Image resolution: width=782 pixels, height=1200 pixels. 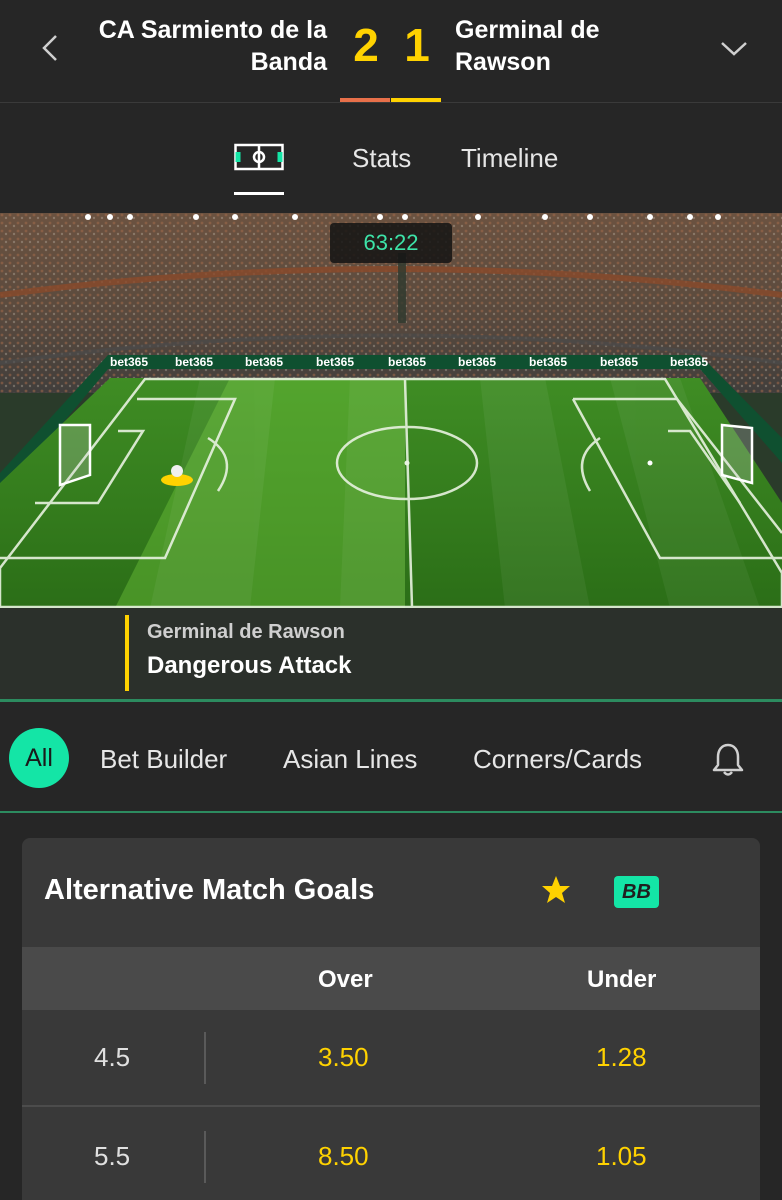 What do you see at coordinates (509, 158) in the screenshot?
I see `tab-timeline: Timeline` at bounding box center [509, 158].